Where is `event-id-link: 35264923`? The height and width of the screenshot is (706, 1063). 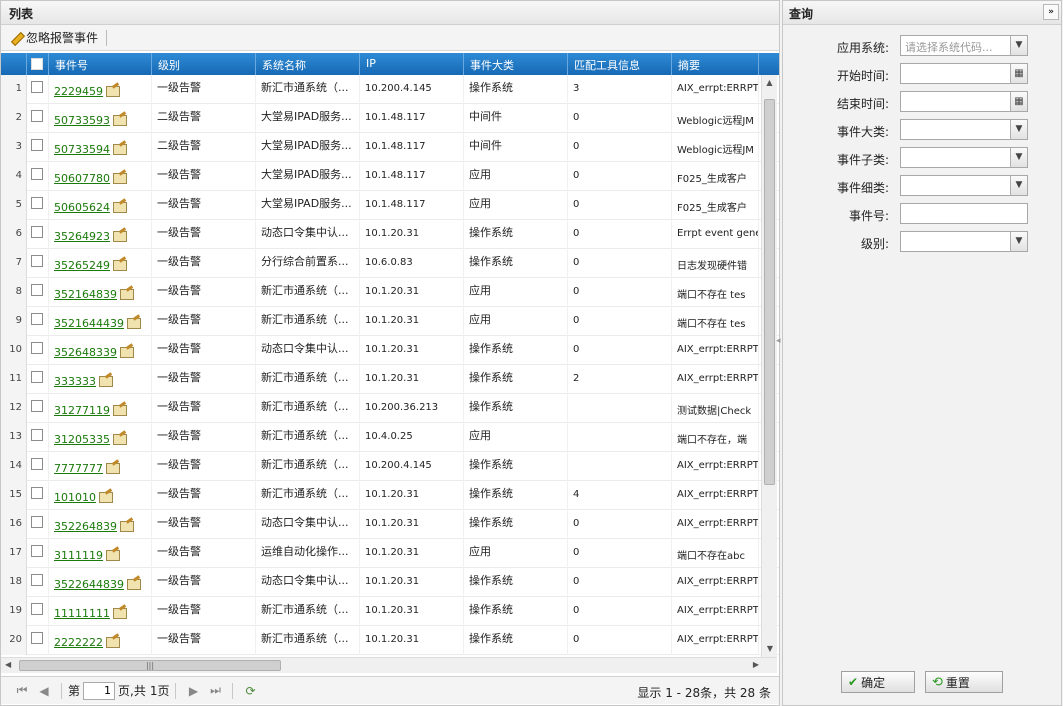
event-id-link: 35264923 is located at coordinates (82, 236).